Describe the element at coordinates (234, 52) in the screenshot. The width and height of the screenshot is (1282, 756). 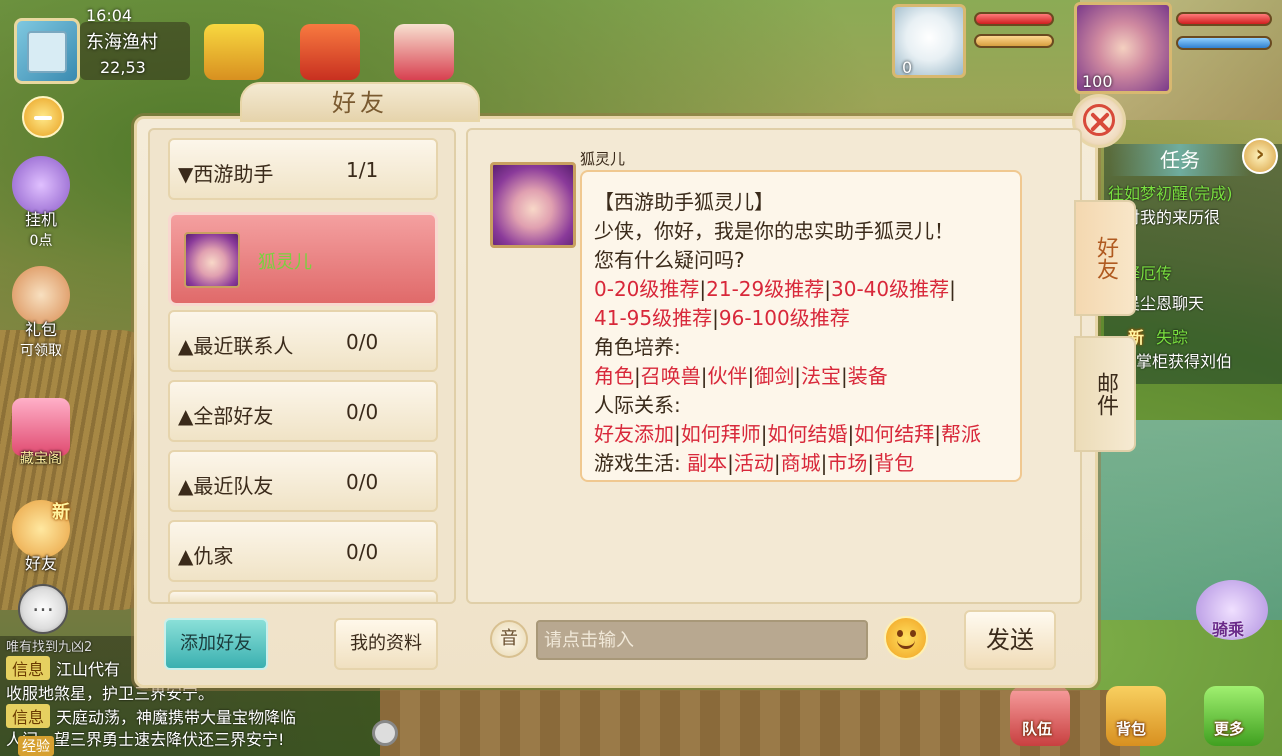
I see `activity-icon` at that location.